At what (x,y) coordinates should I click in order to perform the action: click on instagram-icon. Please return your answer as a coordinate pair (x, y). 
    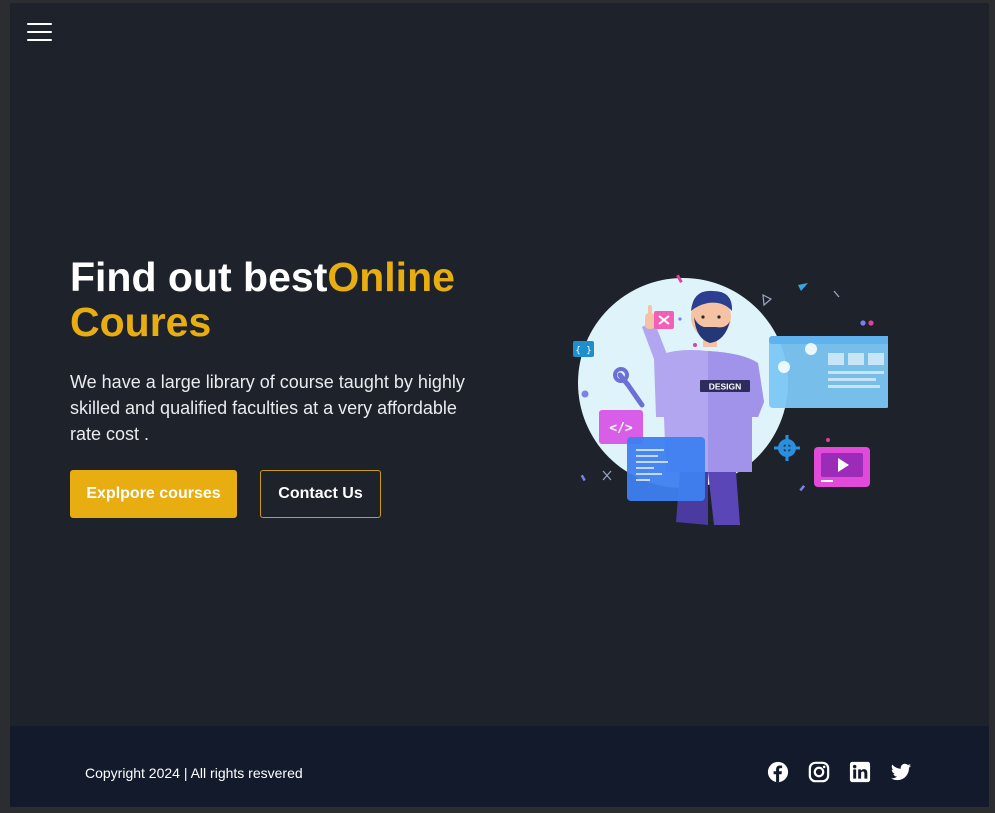
    Looking at the image, I should click on (819, 772).